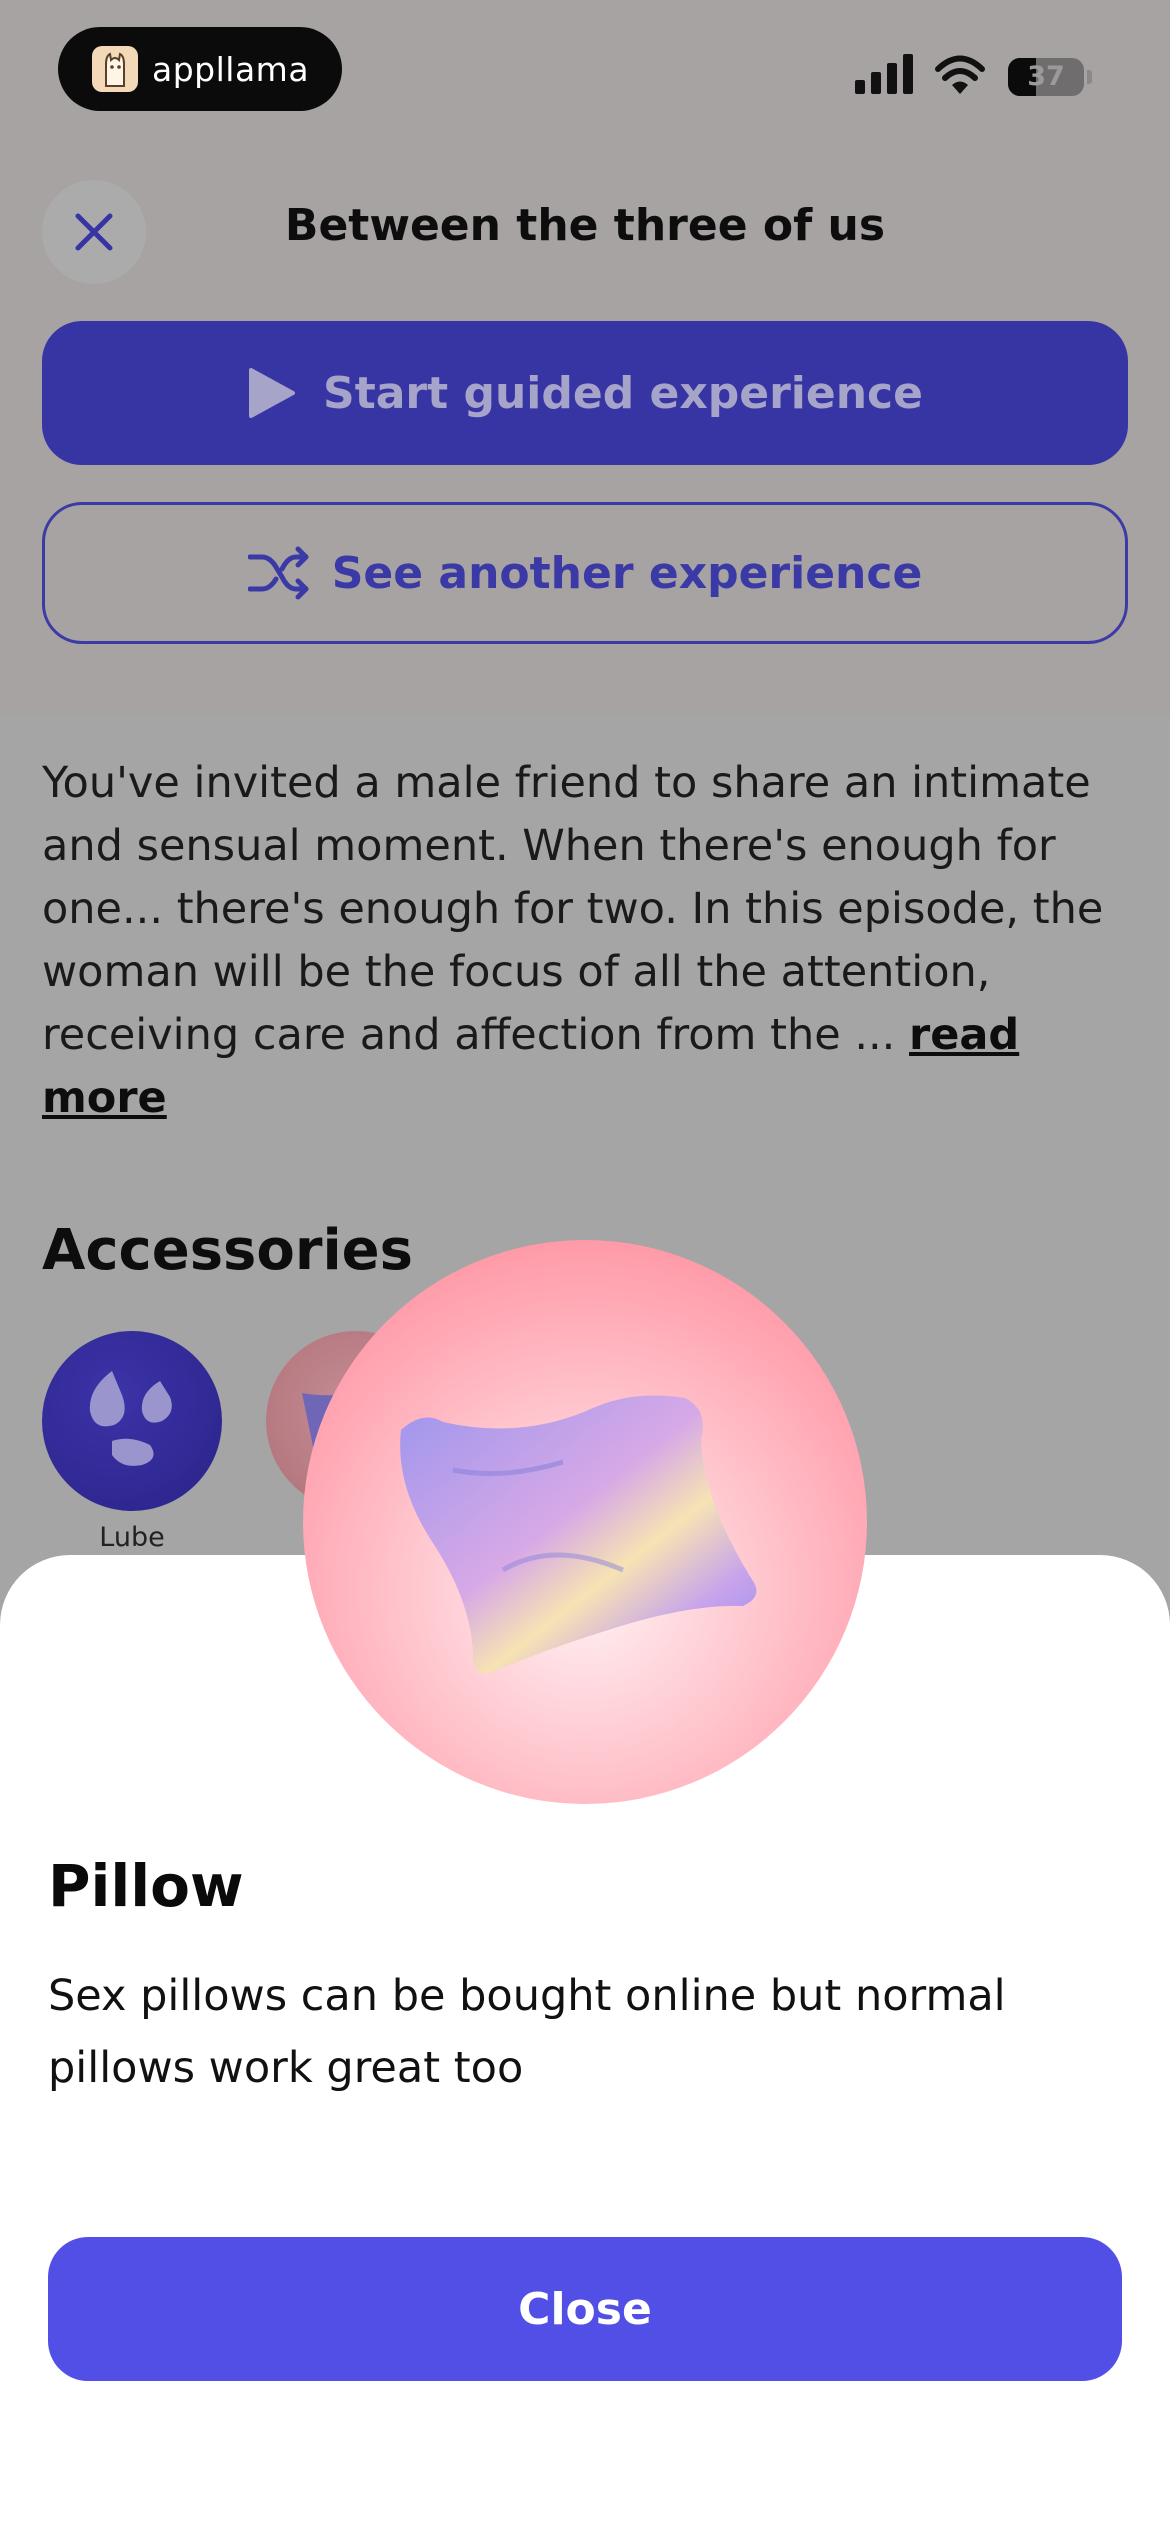  What do you see at coordinates (115, 69) in the screenshot?
I see `llama-logo-icon` at bounding box center [115, 69].